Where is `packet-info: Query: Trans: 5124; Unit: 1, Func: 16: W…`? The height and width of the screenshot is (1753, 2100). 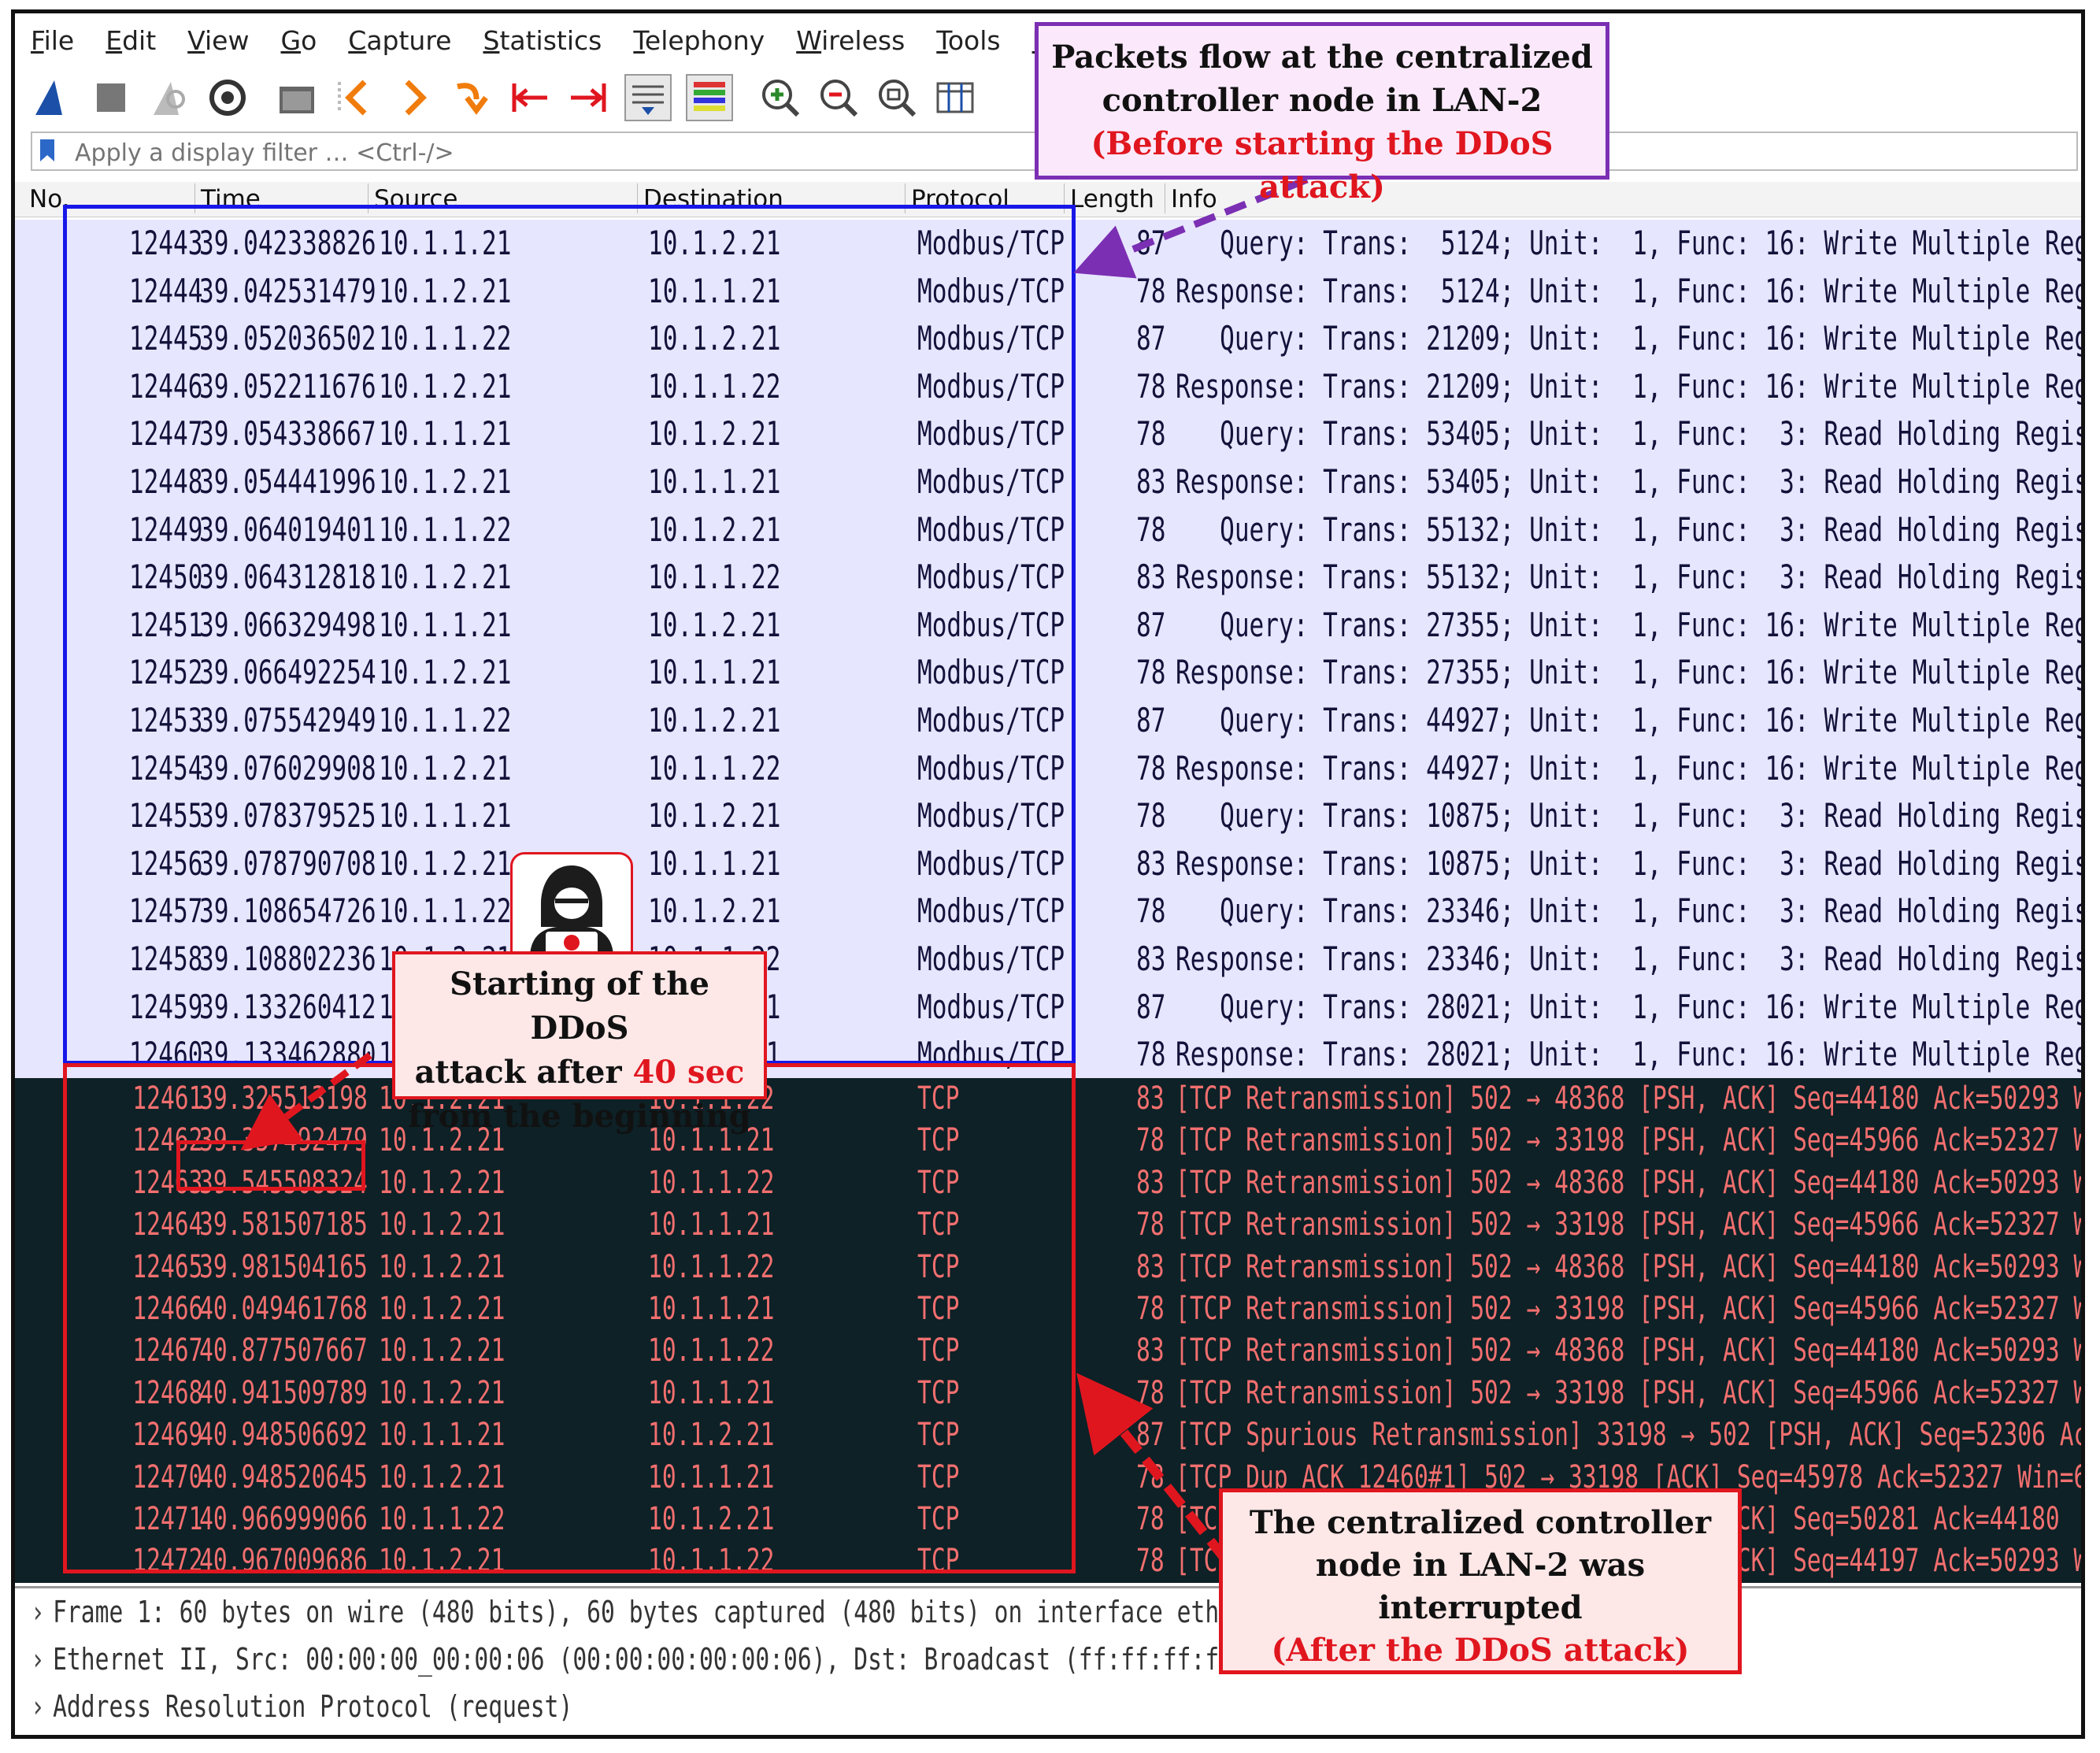 packet-info: Query: Trans: 5124; Unit: 1, Func: 16: W… is located at coordinates (1631, 243).